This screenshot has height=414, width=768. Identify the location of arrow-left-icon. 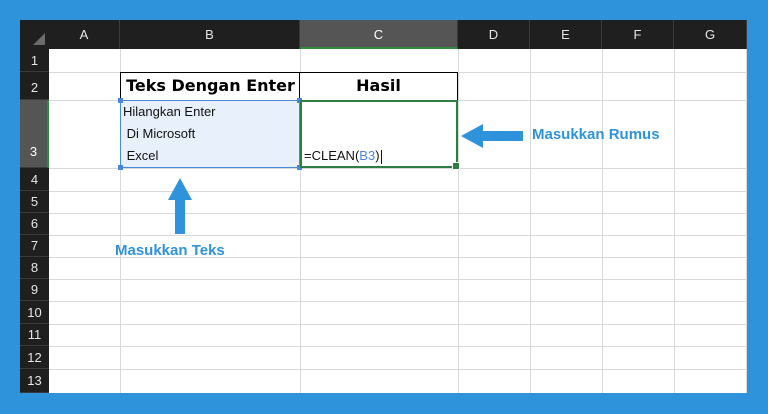
(492, 136).